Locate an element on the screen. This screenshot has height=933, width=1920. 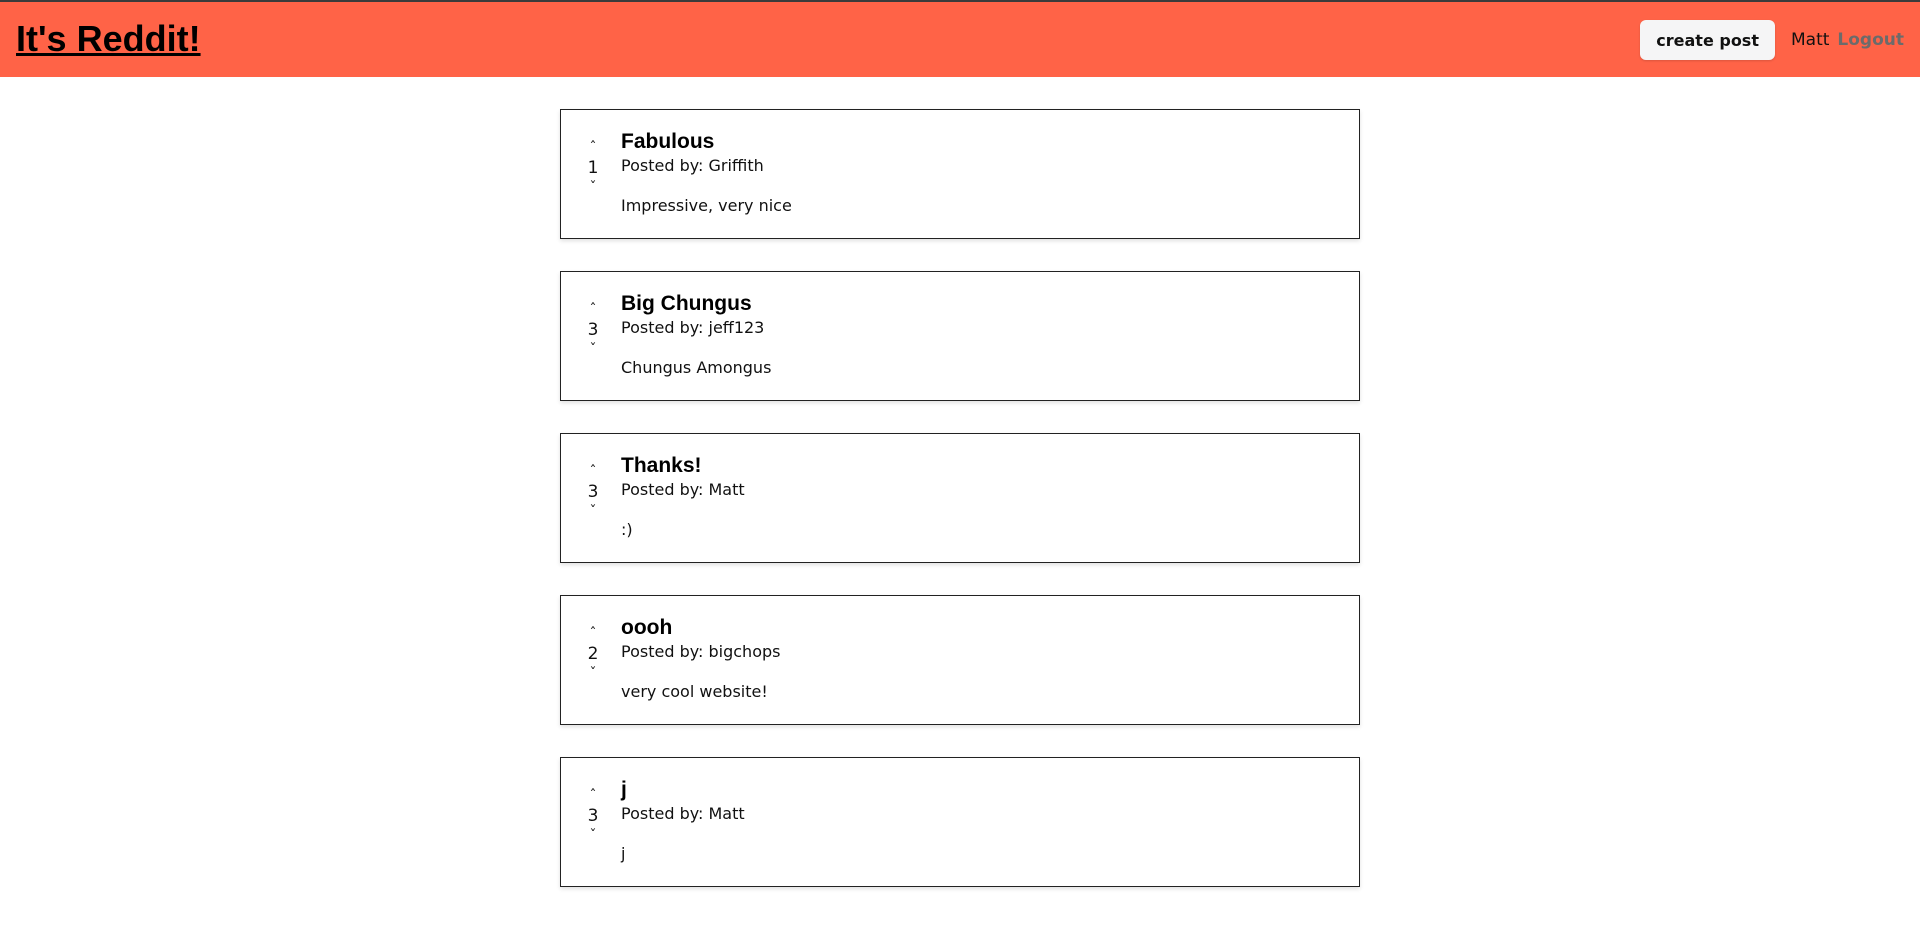
vote-controls: ˆ 2 ˇ is located at coordinates (593, 654).